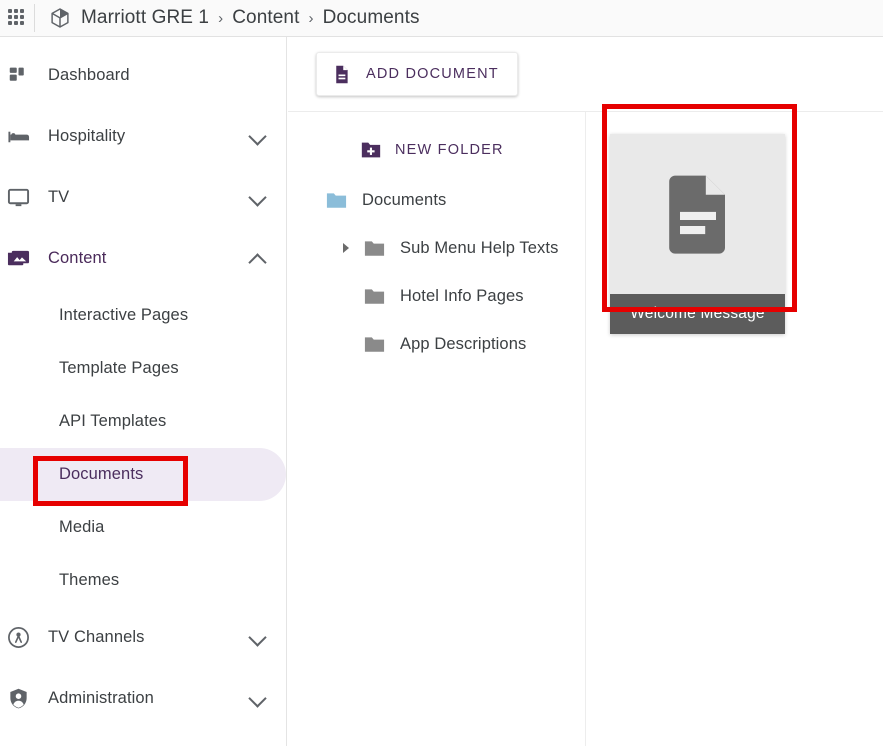  I want to click on tree-node-sub-menu-help-texts: Sub Menu Help Texts, so click(436, 248).